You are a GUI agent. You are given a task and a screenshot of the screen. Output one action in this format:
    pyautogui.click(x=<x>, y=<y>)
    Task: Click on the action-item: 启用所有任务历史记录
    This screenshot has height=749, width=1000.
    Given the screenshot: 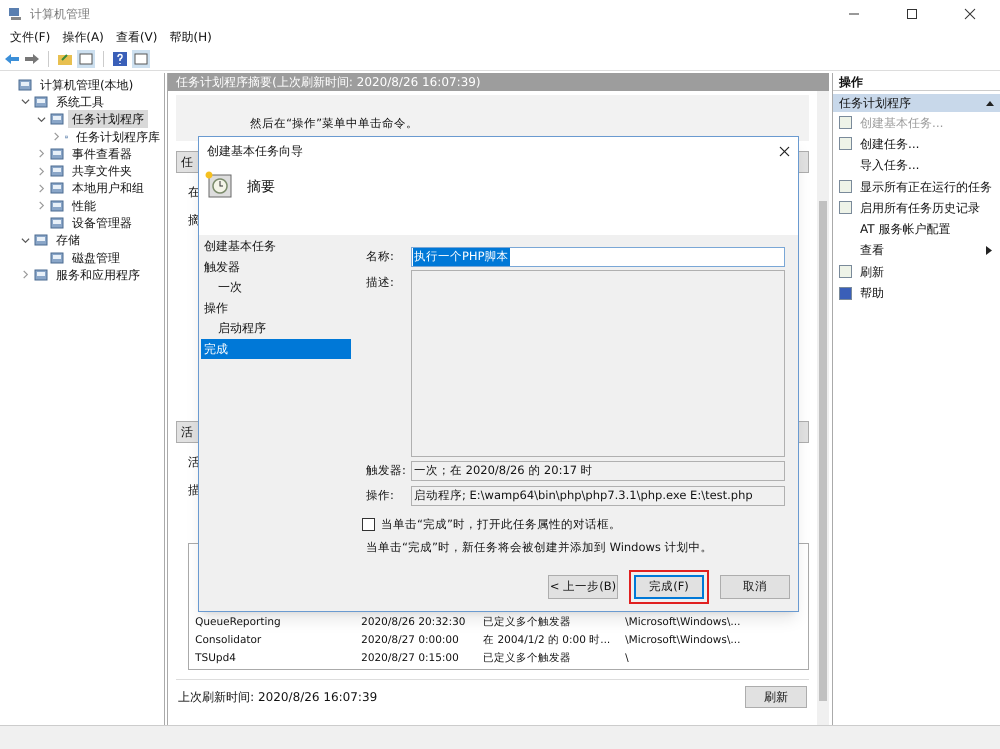 What is the action you would take?
    pyautogui.click(x=926, y=207)
    